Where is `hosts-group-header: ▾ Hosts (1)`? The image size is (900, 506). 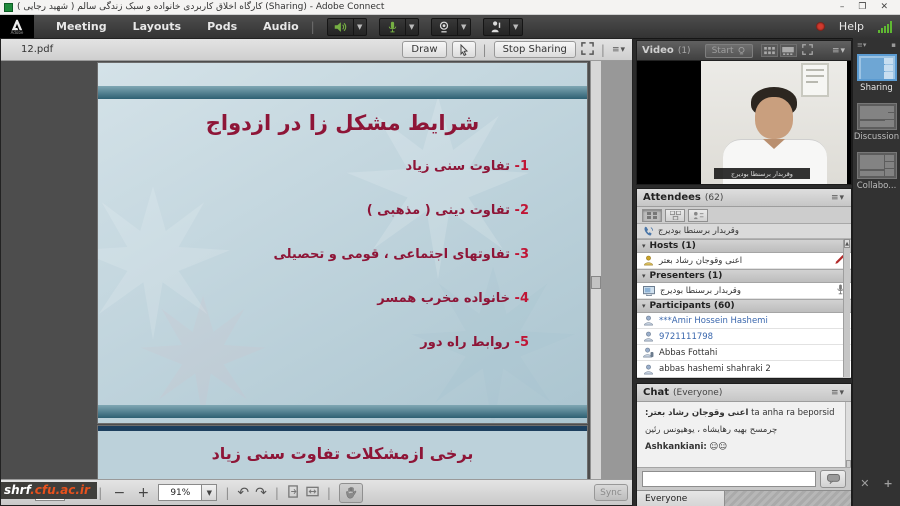 hosts-group-header: ▾ Hosts (1) is located at coordinates (744, 246).